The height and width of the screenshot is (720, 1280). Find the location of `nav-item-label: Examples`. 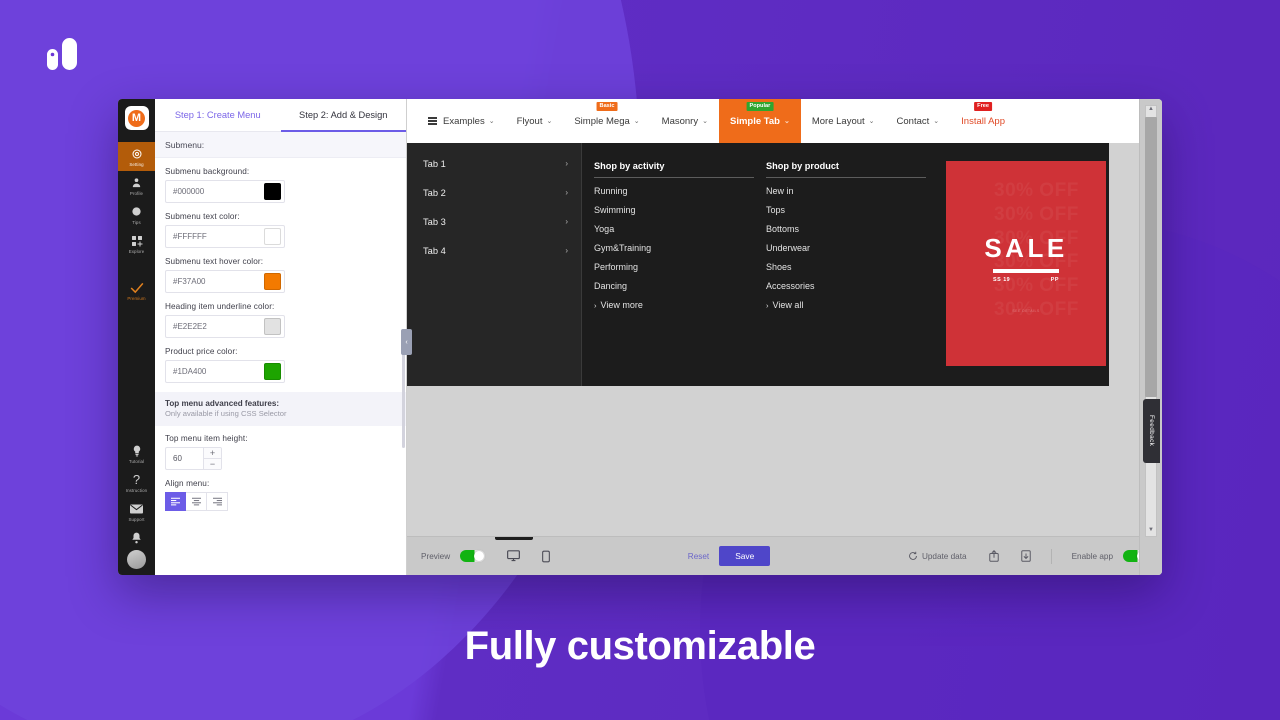

nav-item-label: Examples is located at coordinates (464, 121).